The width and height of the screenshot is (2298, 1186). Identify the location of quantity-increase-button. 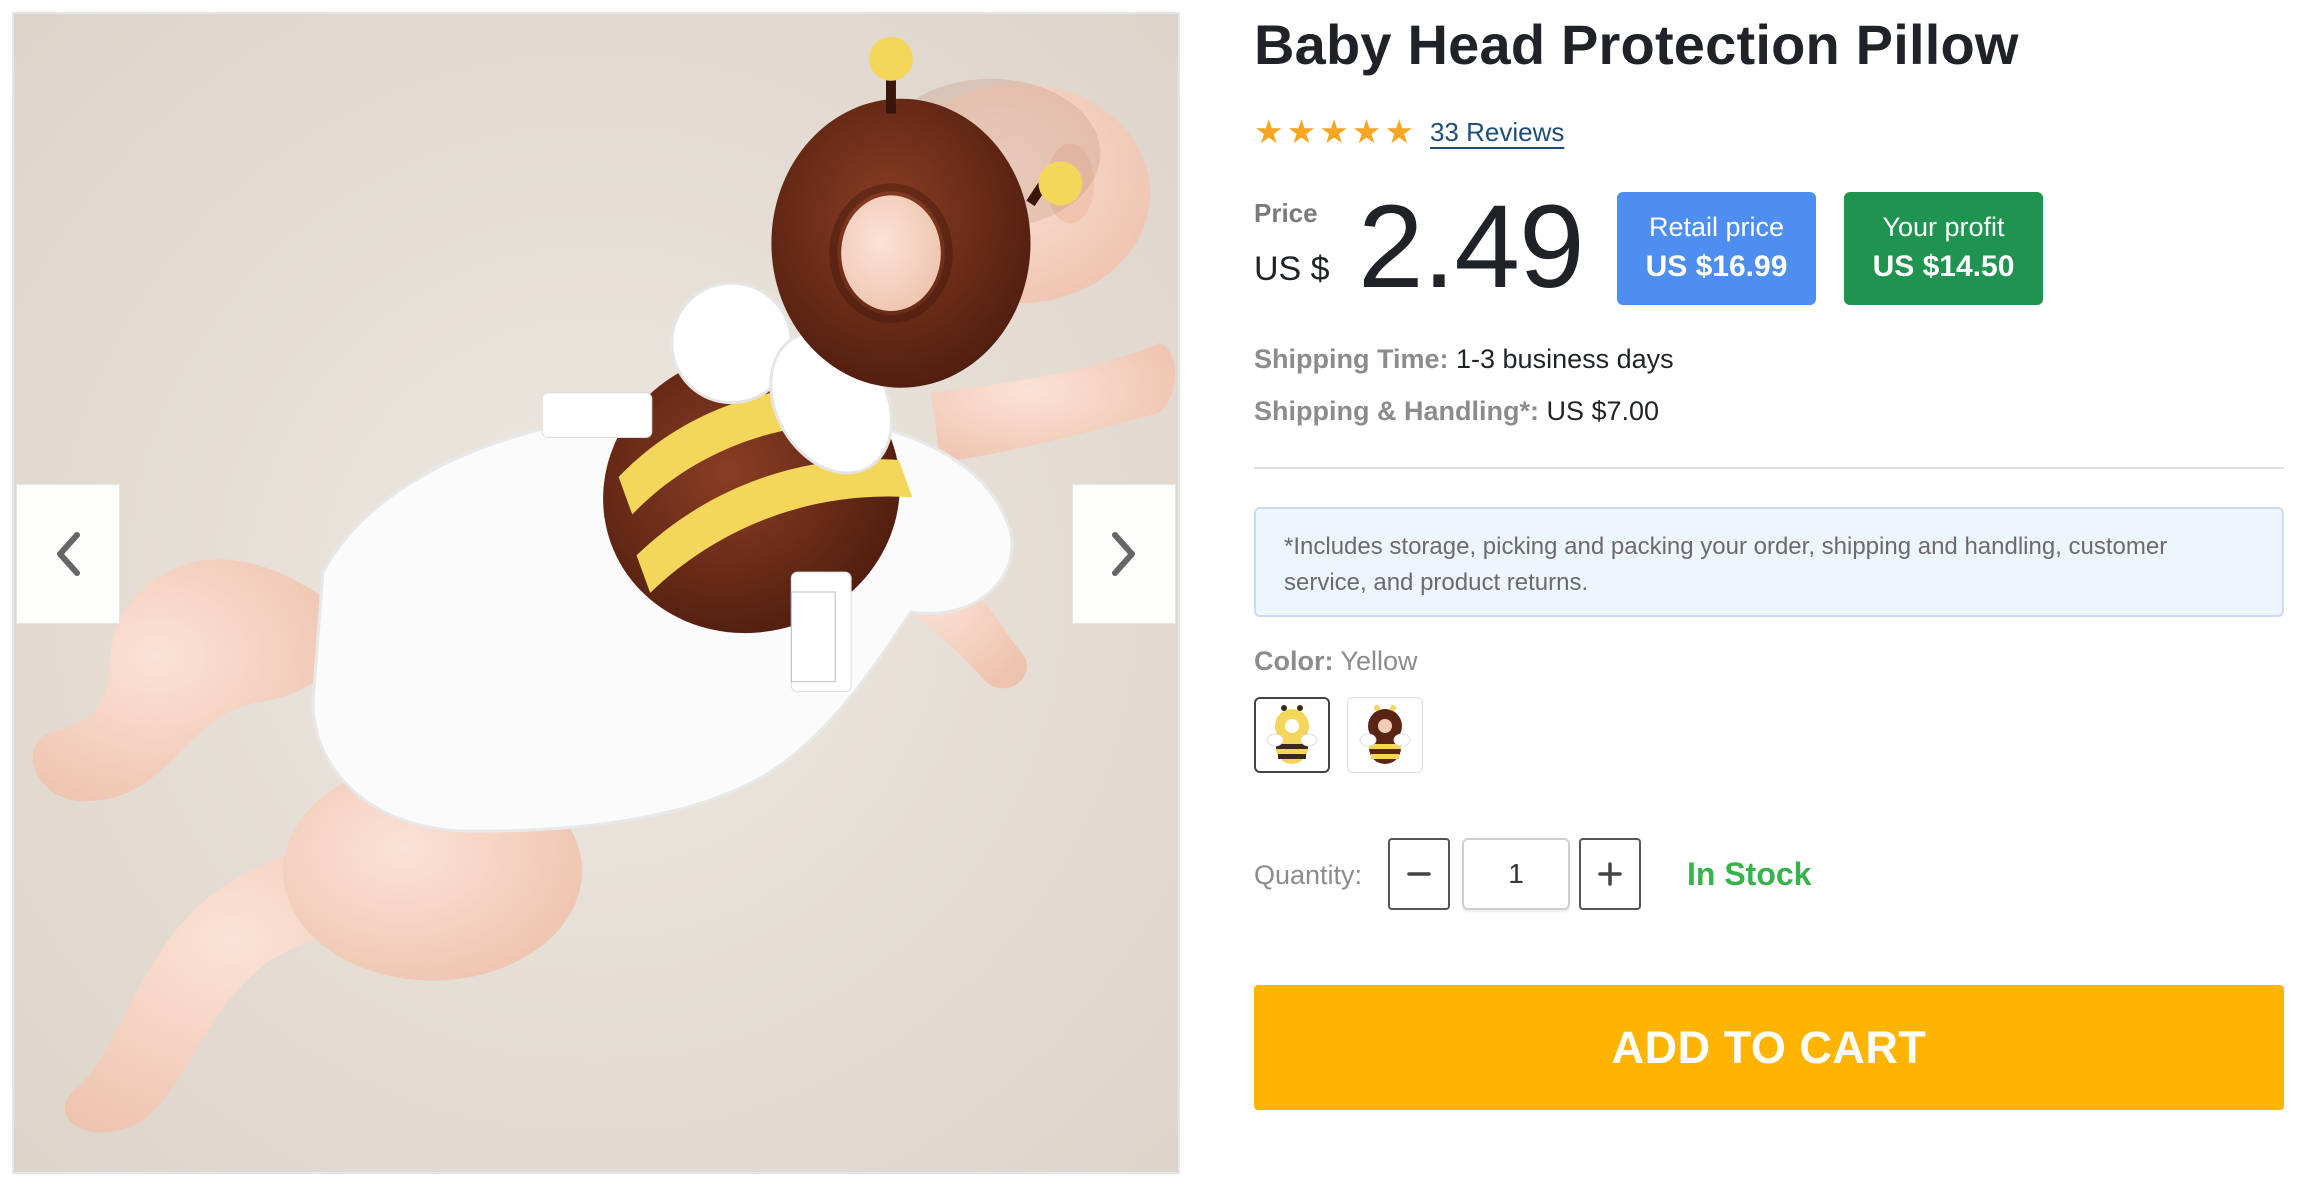
(1610, 874).